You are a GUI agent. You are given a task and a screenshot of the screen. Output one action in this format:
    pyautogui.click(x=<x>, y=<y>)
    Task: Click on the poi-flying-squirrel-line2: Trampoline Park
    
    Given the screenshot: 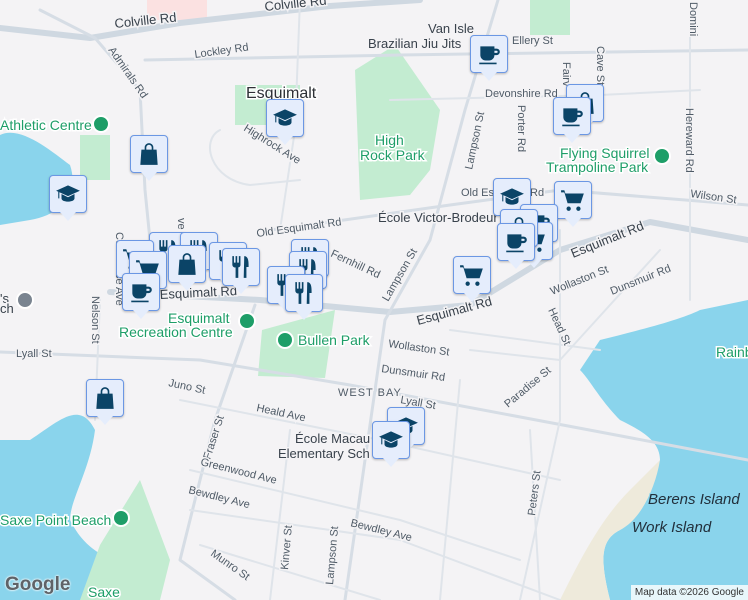 What is the action you would take?
    pyautogui.click(x=598, y=167)
    